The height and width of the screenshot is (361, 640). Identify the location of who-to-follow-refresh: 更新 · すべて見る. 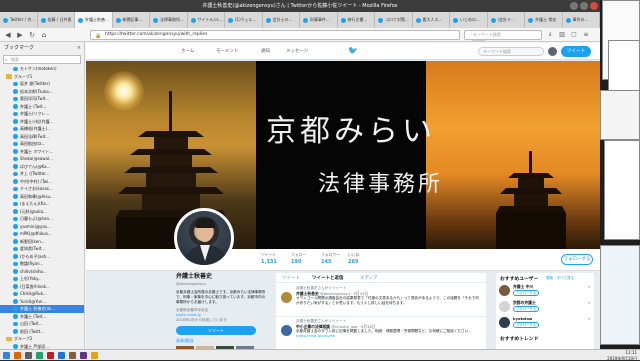
(560, 278).